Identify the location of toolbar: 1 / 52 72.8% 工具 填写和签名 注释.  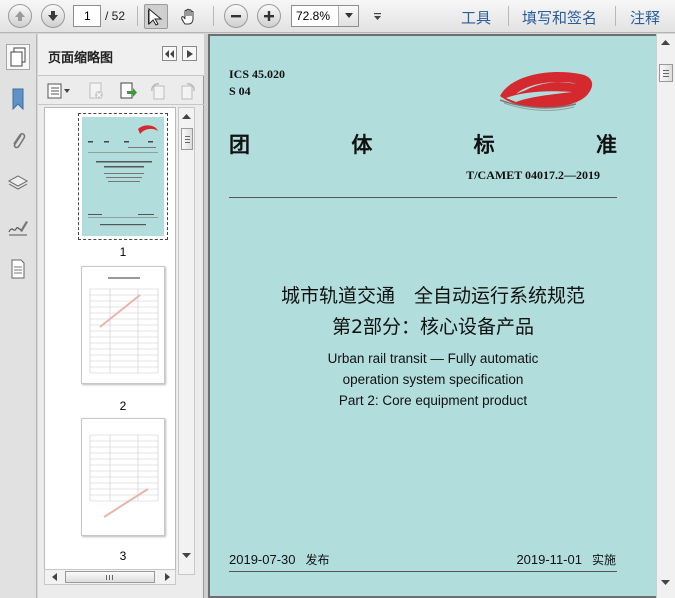
(337, 16).